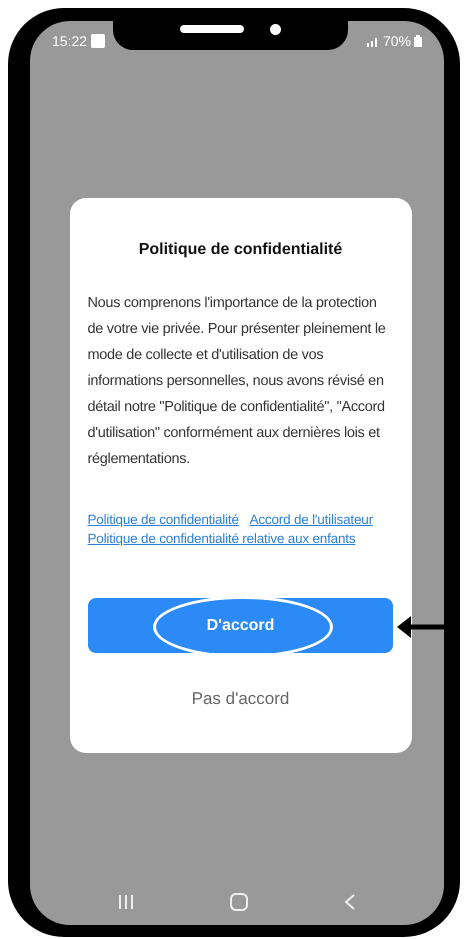 Image resolution: width=464 pixels, height=939 pixels. I want to click on recent-apps-icon, so click(126, 902).